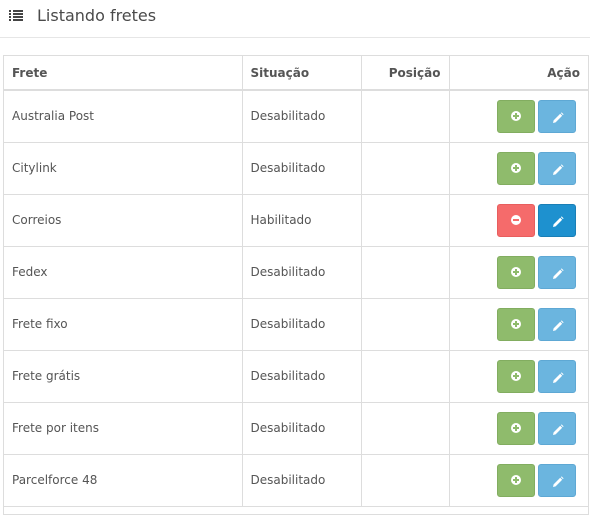 This screenshot has height=515, width=590. What do you see at coordinates (97, 15) in the screenshot?
I see `page-title: Listando fretes` at bounding box center [97, 15].